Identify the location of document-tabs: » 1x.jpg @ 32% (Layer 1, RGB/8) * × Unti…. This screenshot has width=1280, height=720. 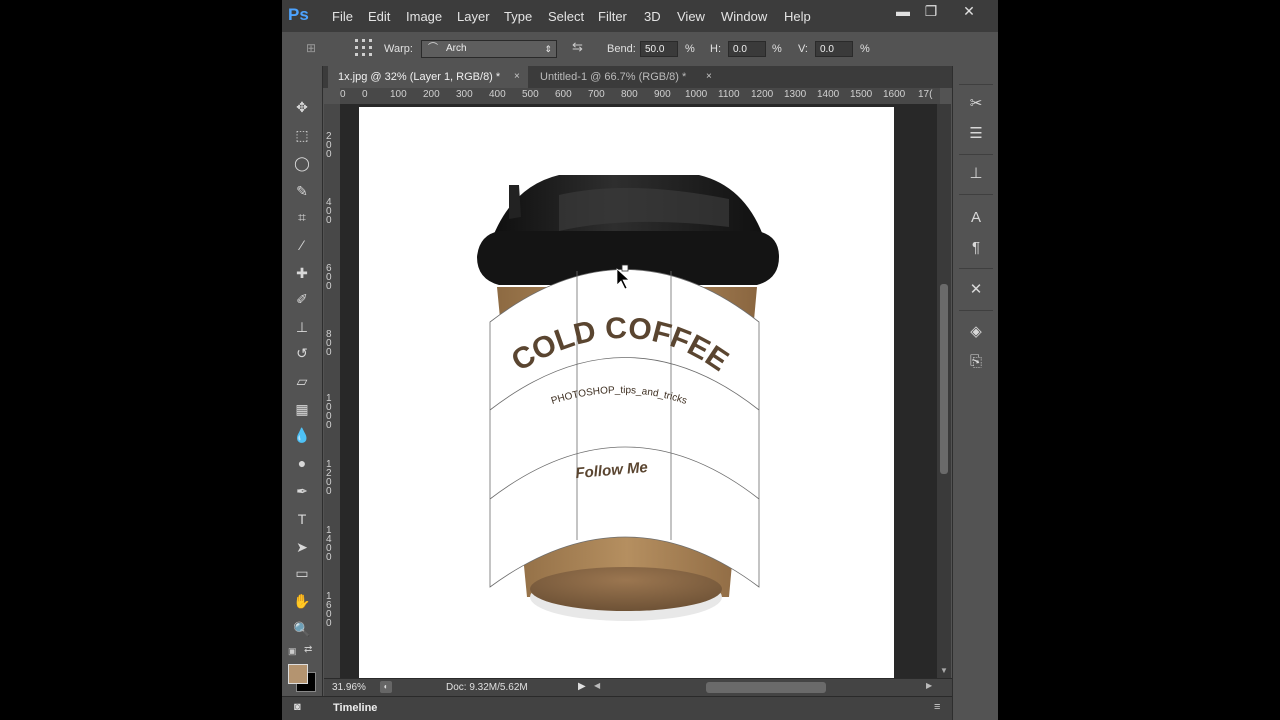
(640, 77).